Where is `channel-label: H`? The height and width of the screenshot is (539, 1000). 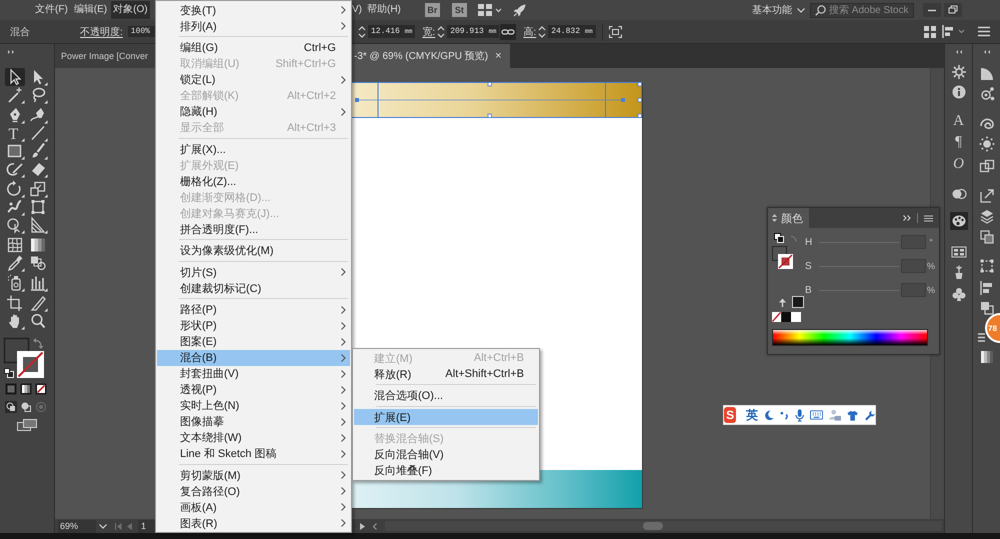 channel-label: H is located at coordinates (809, 242).